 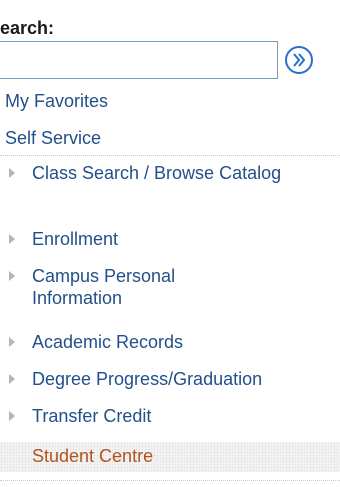 What do you see at coordinates (173, 416) in the screenshot?
I see `nav-item-transfer-credit: Transfer Credit` at bounding box center [173, 416].